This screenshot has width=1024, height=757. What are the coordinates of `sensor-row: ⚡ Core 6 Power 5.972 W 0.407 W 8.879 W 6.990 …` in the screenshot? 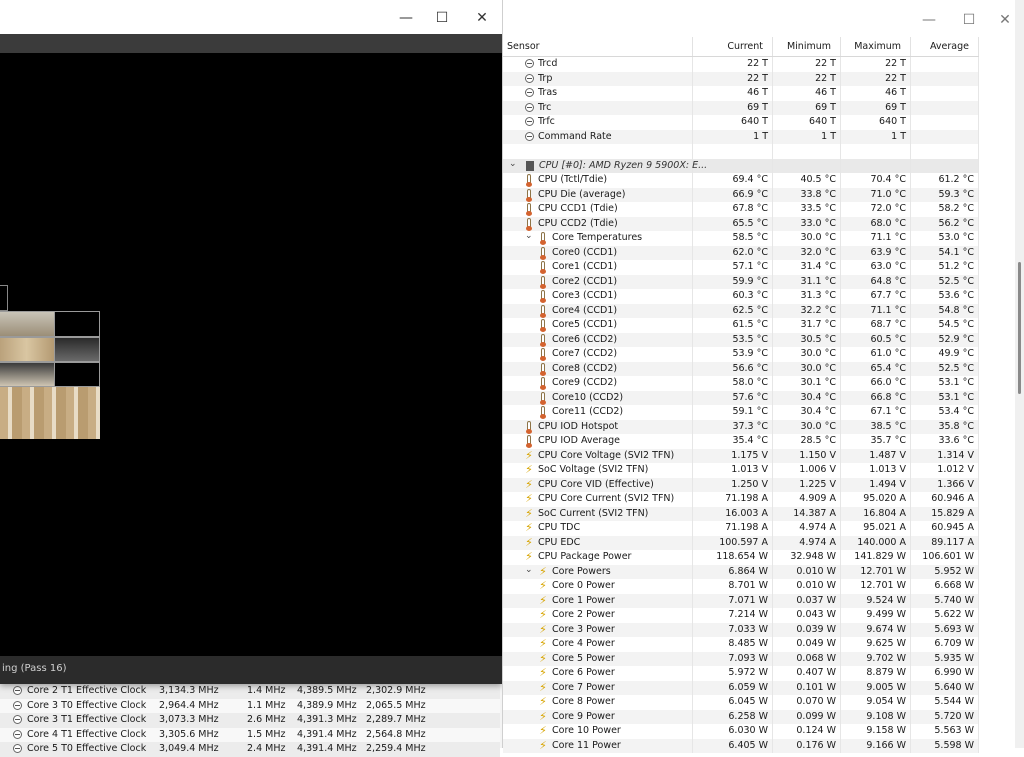 It's located at (741, 673).